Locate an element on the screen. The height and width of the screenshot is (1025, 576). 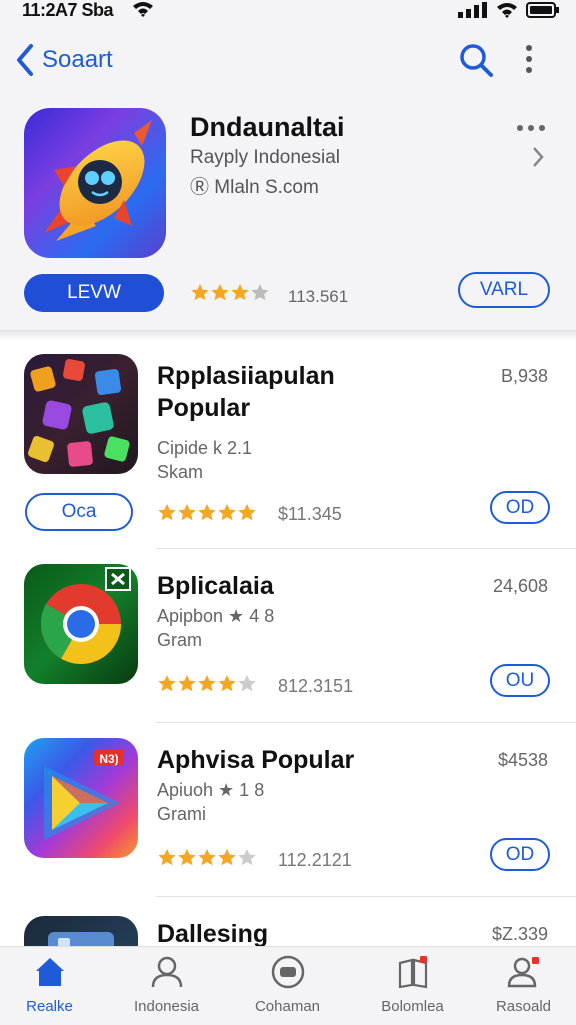
featured-right-button: VARL is located at coordinates (504, 290).